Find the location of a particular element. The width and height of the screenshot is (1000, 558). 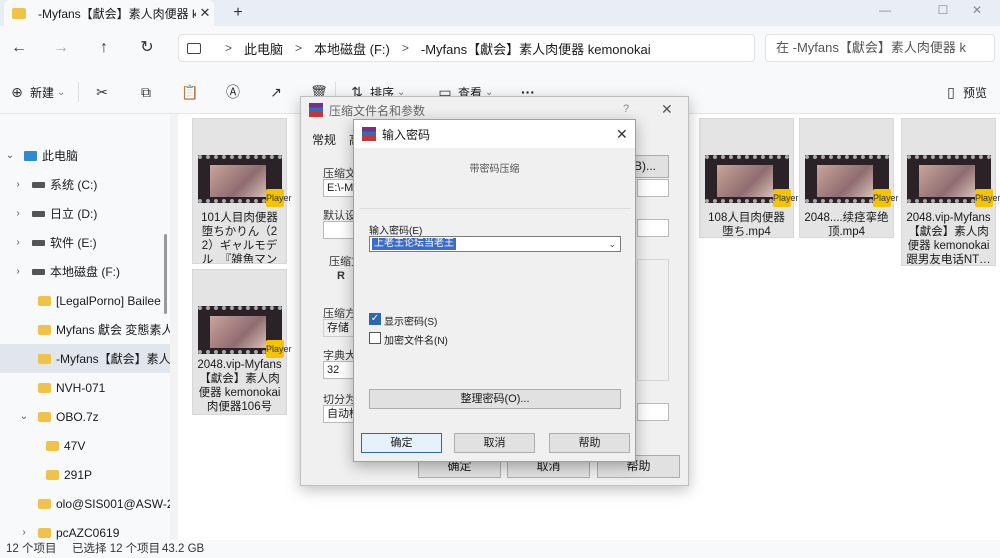

sidebar-item-folder: ⌄ OBO.7z is located at coordinates (85, 416).